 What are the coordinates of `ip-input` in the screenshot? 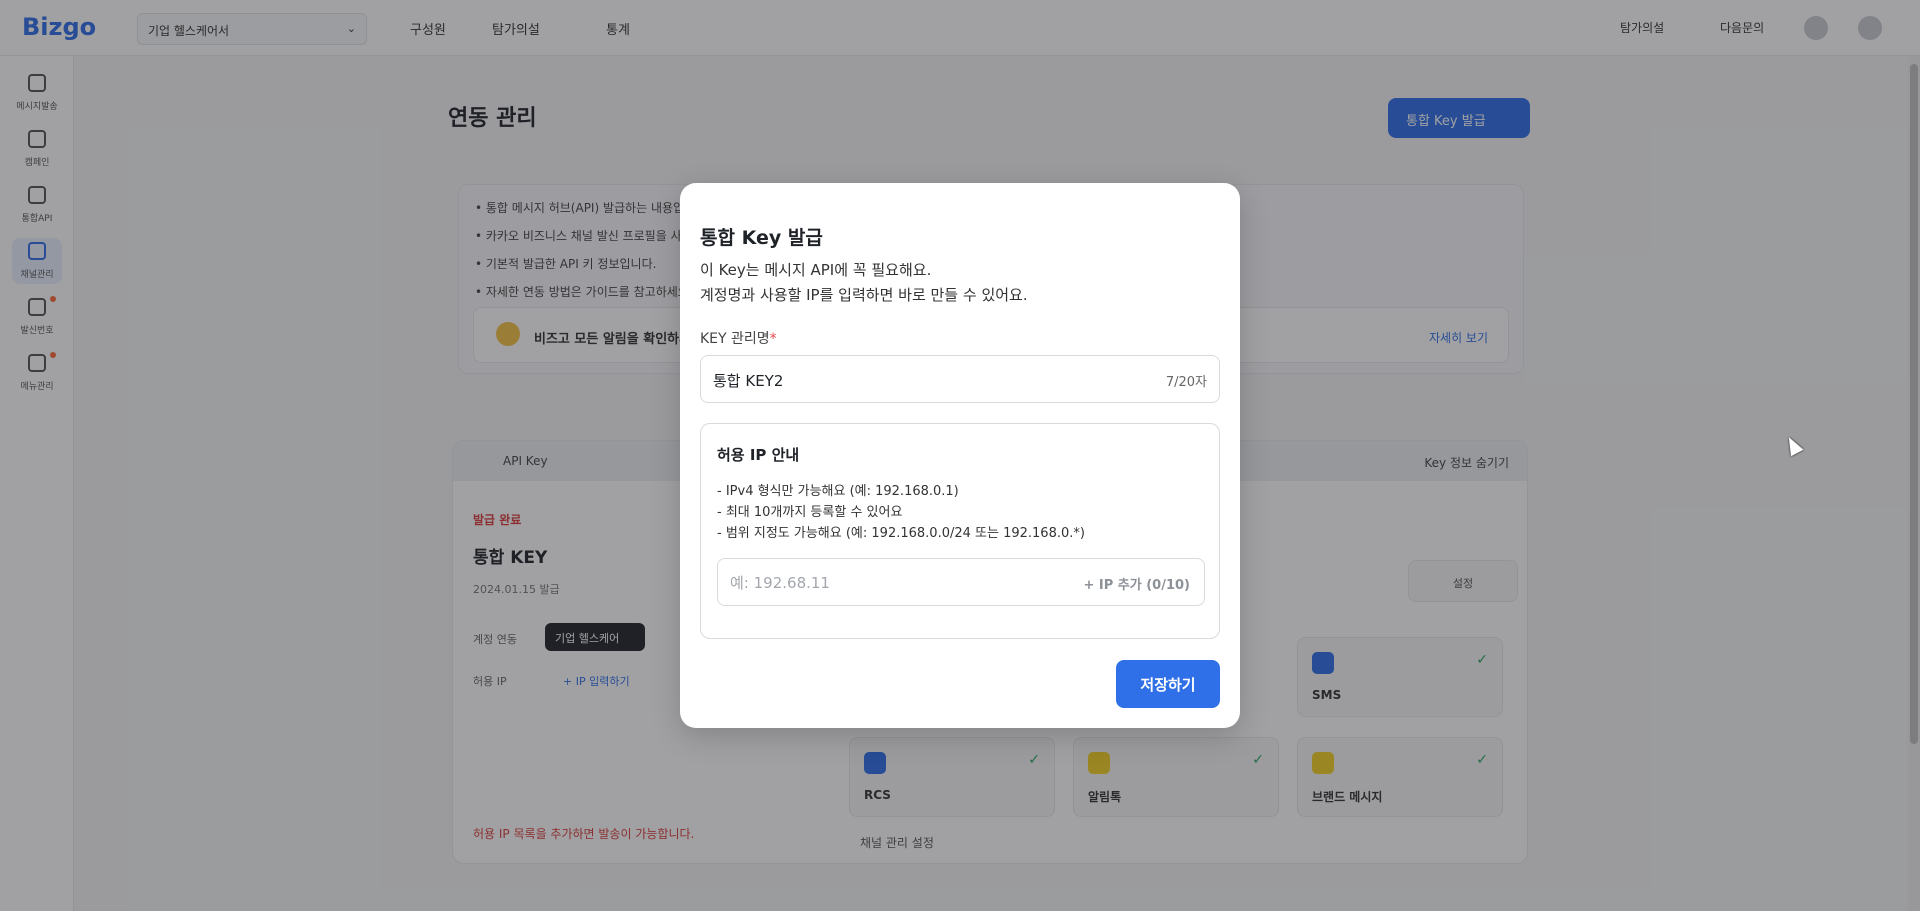 It's located at (895, 583).